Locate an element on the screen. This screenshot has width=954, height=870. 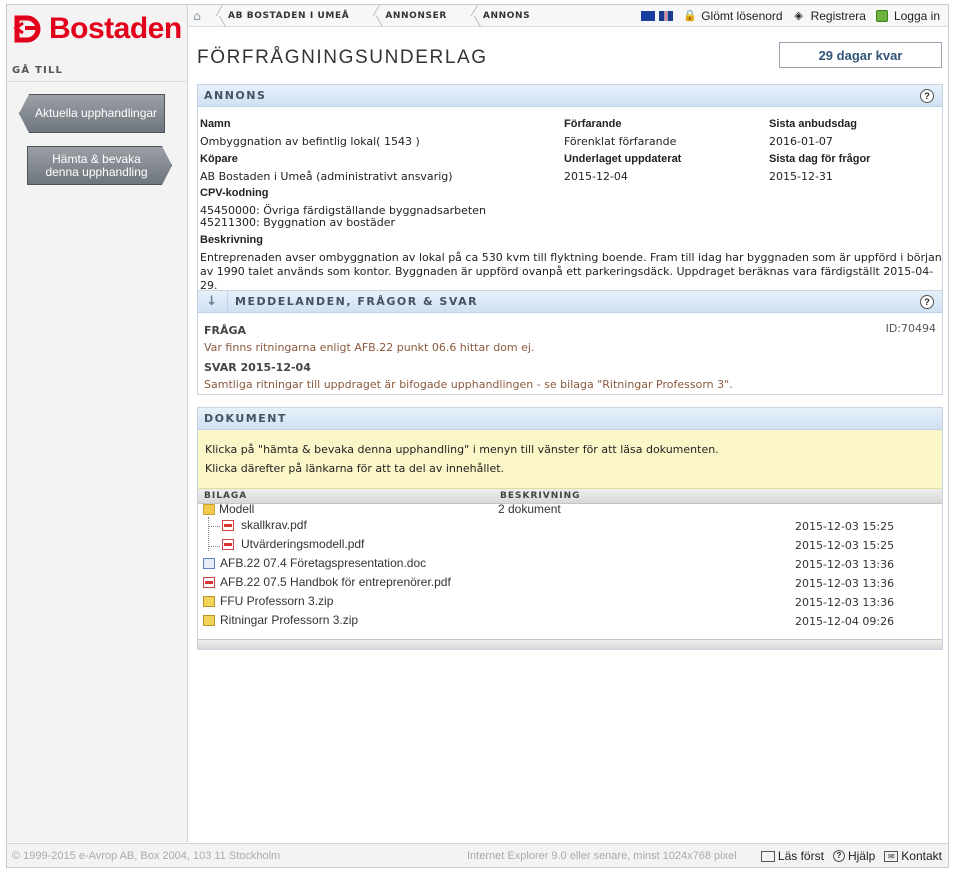
home-icon: ⌂ is located at coordinates (197, 16).